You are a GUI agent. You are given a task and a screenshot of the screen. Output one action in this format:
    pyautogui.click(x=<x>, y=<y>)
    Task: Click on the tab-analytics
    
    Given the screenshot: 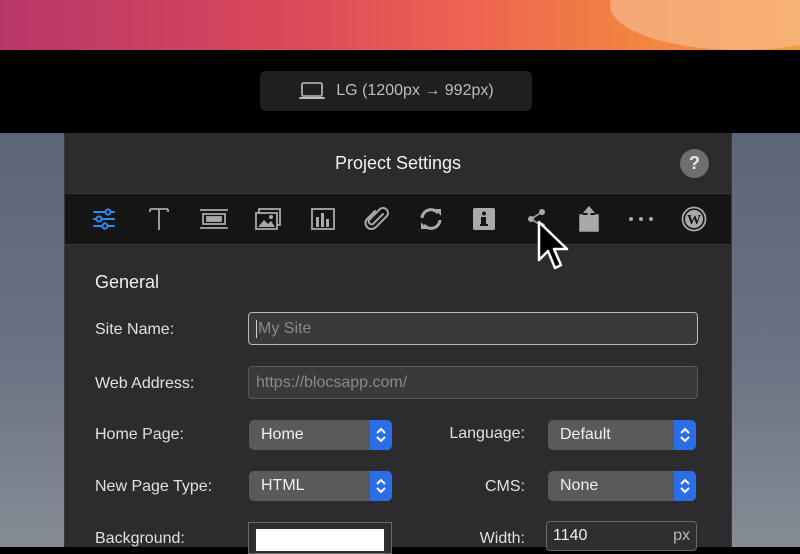 What is the action you would take?
    pyautogui.click(x=323, y=219)
    